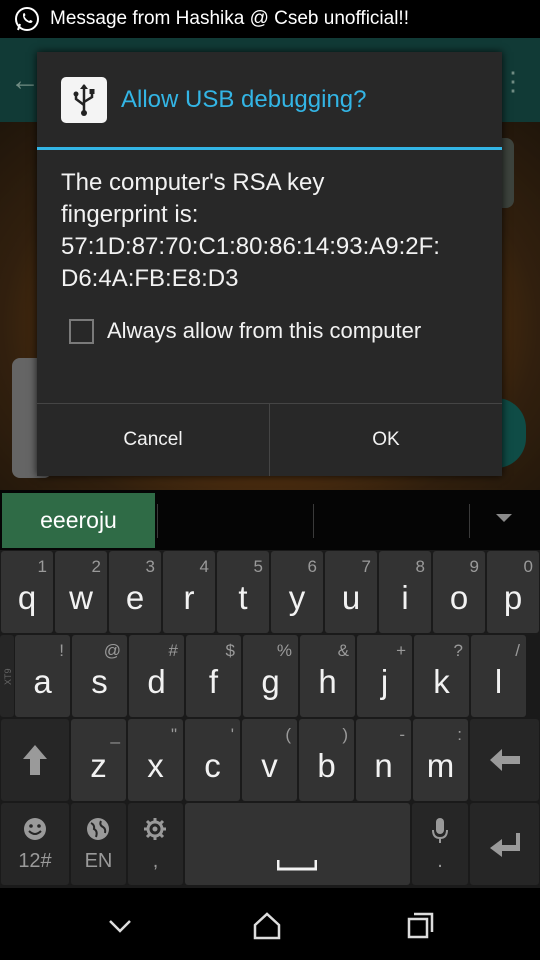  Describe the element at coordinates (42, 681) in the screenshot. I see `key-label: a` at that location.